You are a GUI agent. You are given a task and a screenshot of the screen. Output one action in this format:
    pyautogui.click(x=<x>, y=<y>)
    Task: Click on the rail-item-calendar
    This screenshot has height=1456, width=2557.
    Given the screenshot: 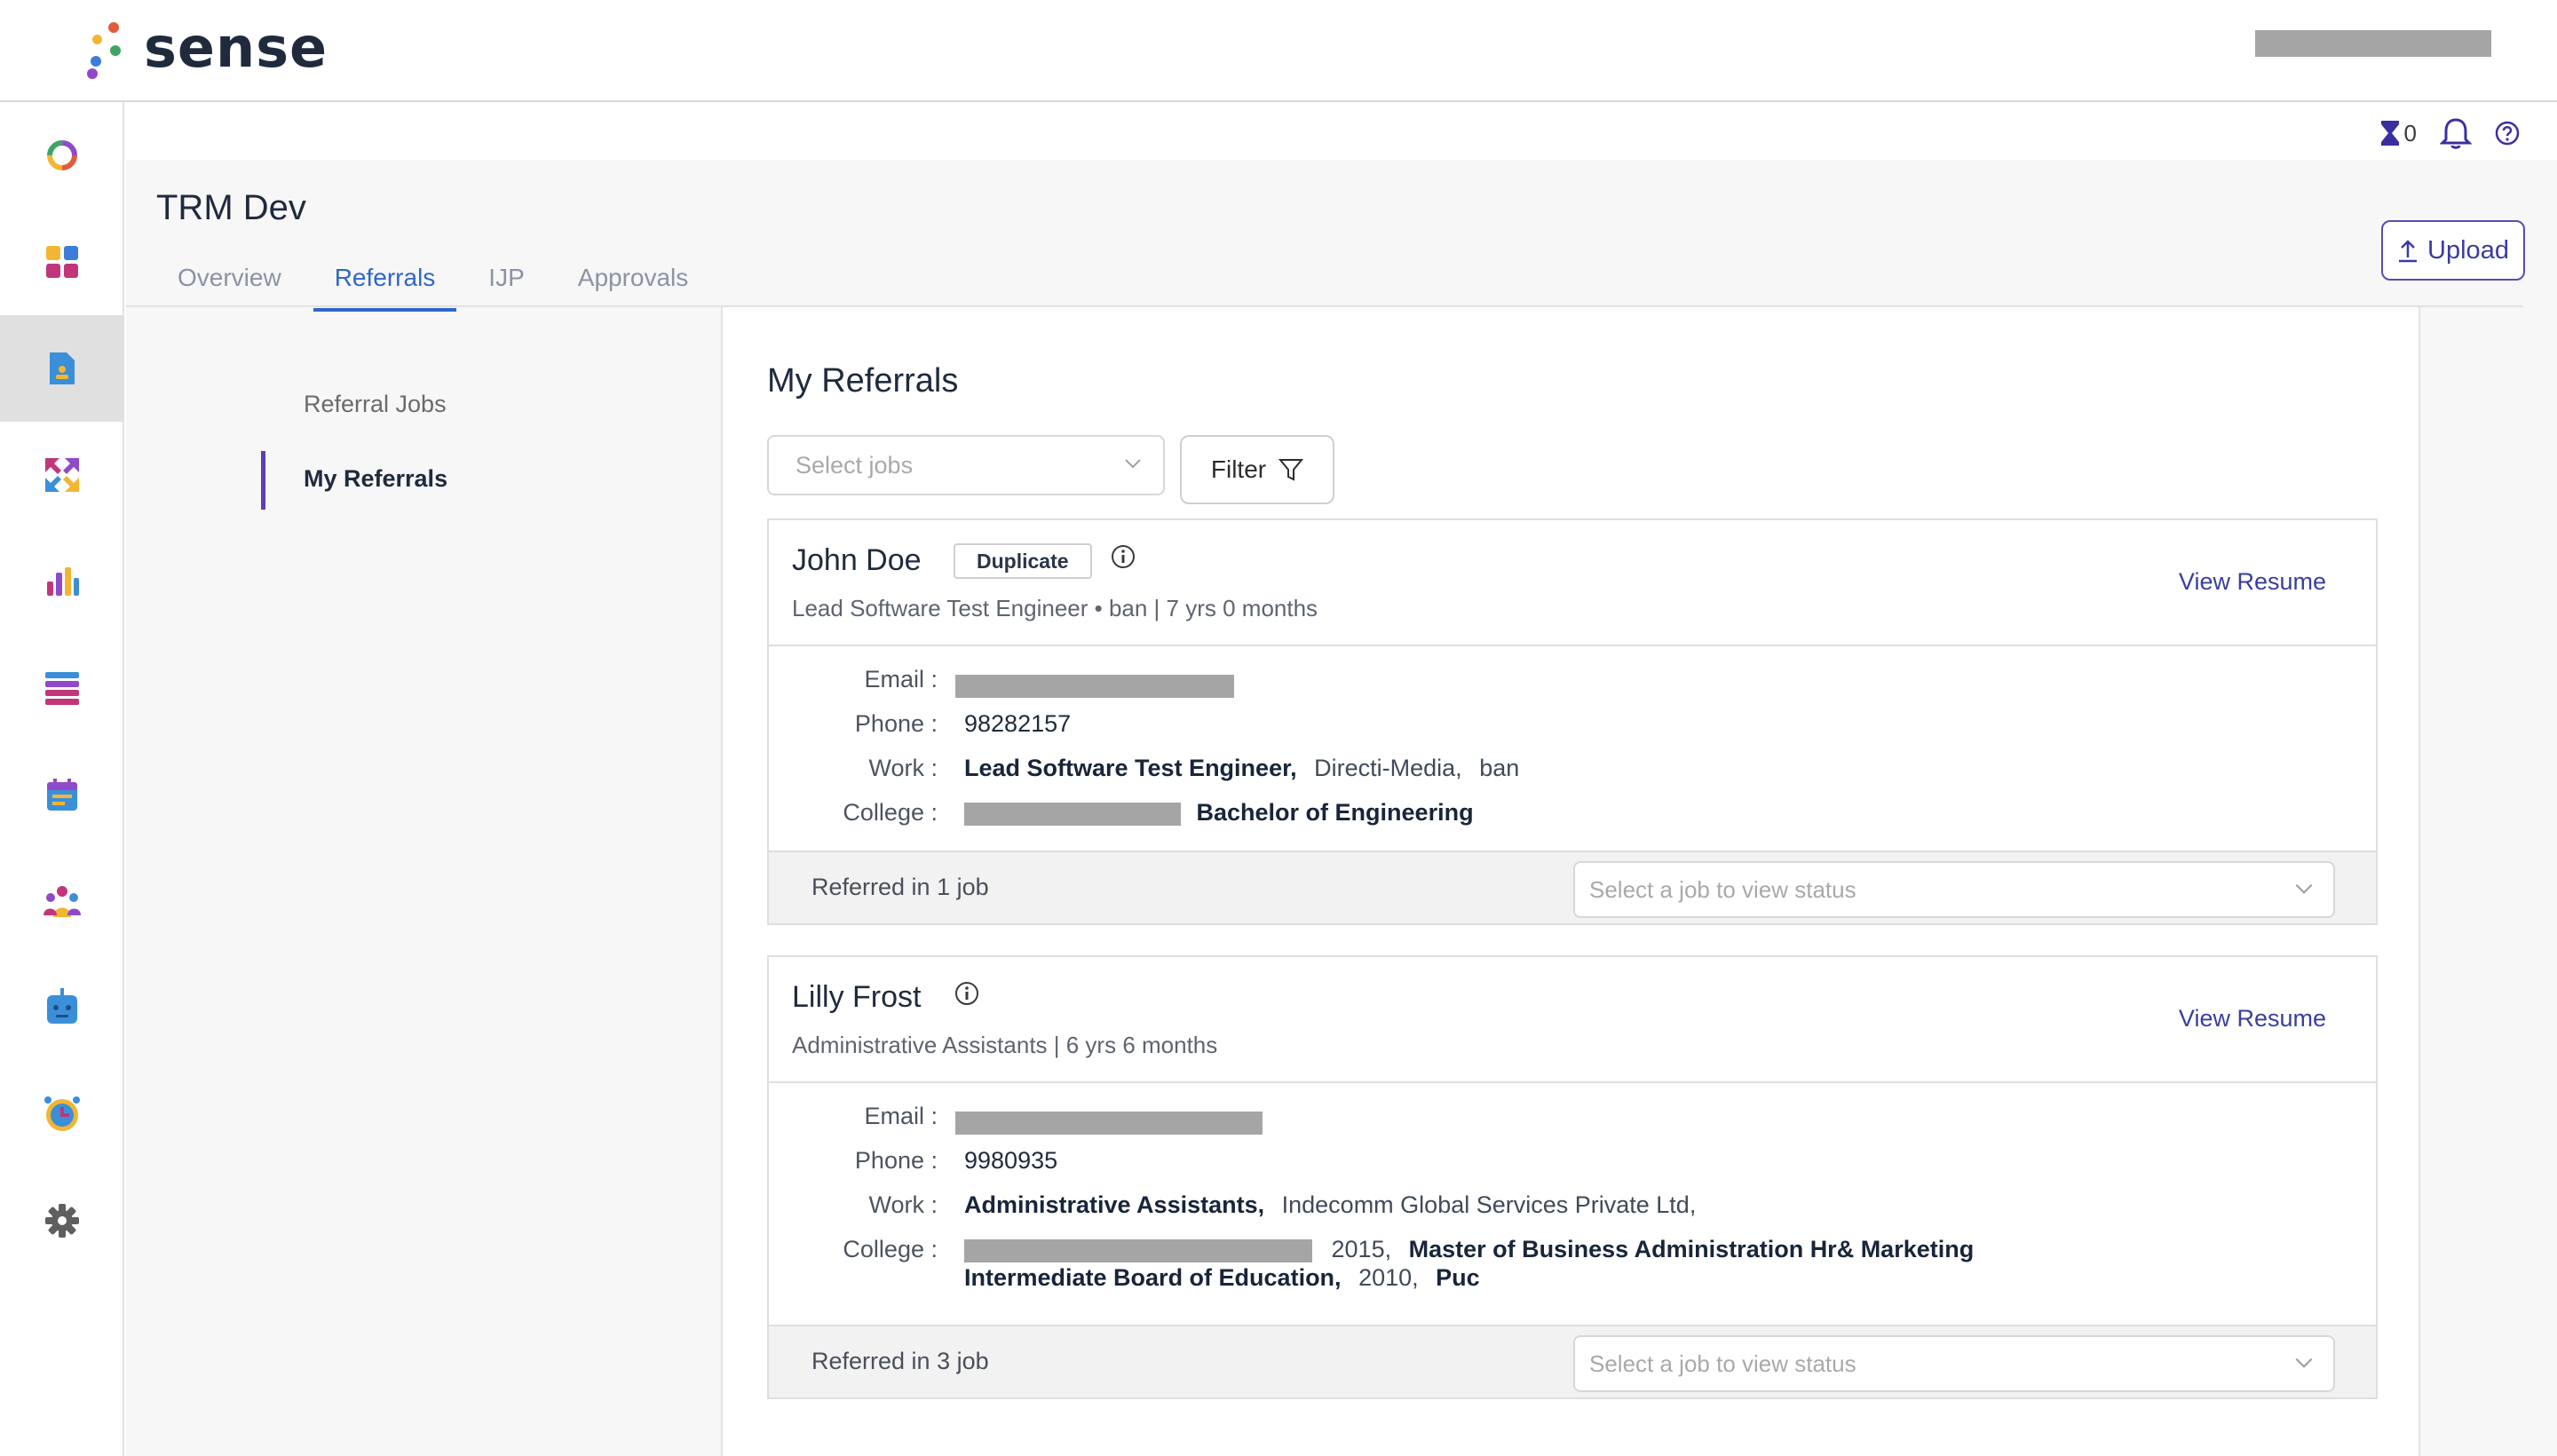 What is the action you would take?
    pyautogui.click(x=62, y=794)
    